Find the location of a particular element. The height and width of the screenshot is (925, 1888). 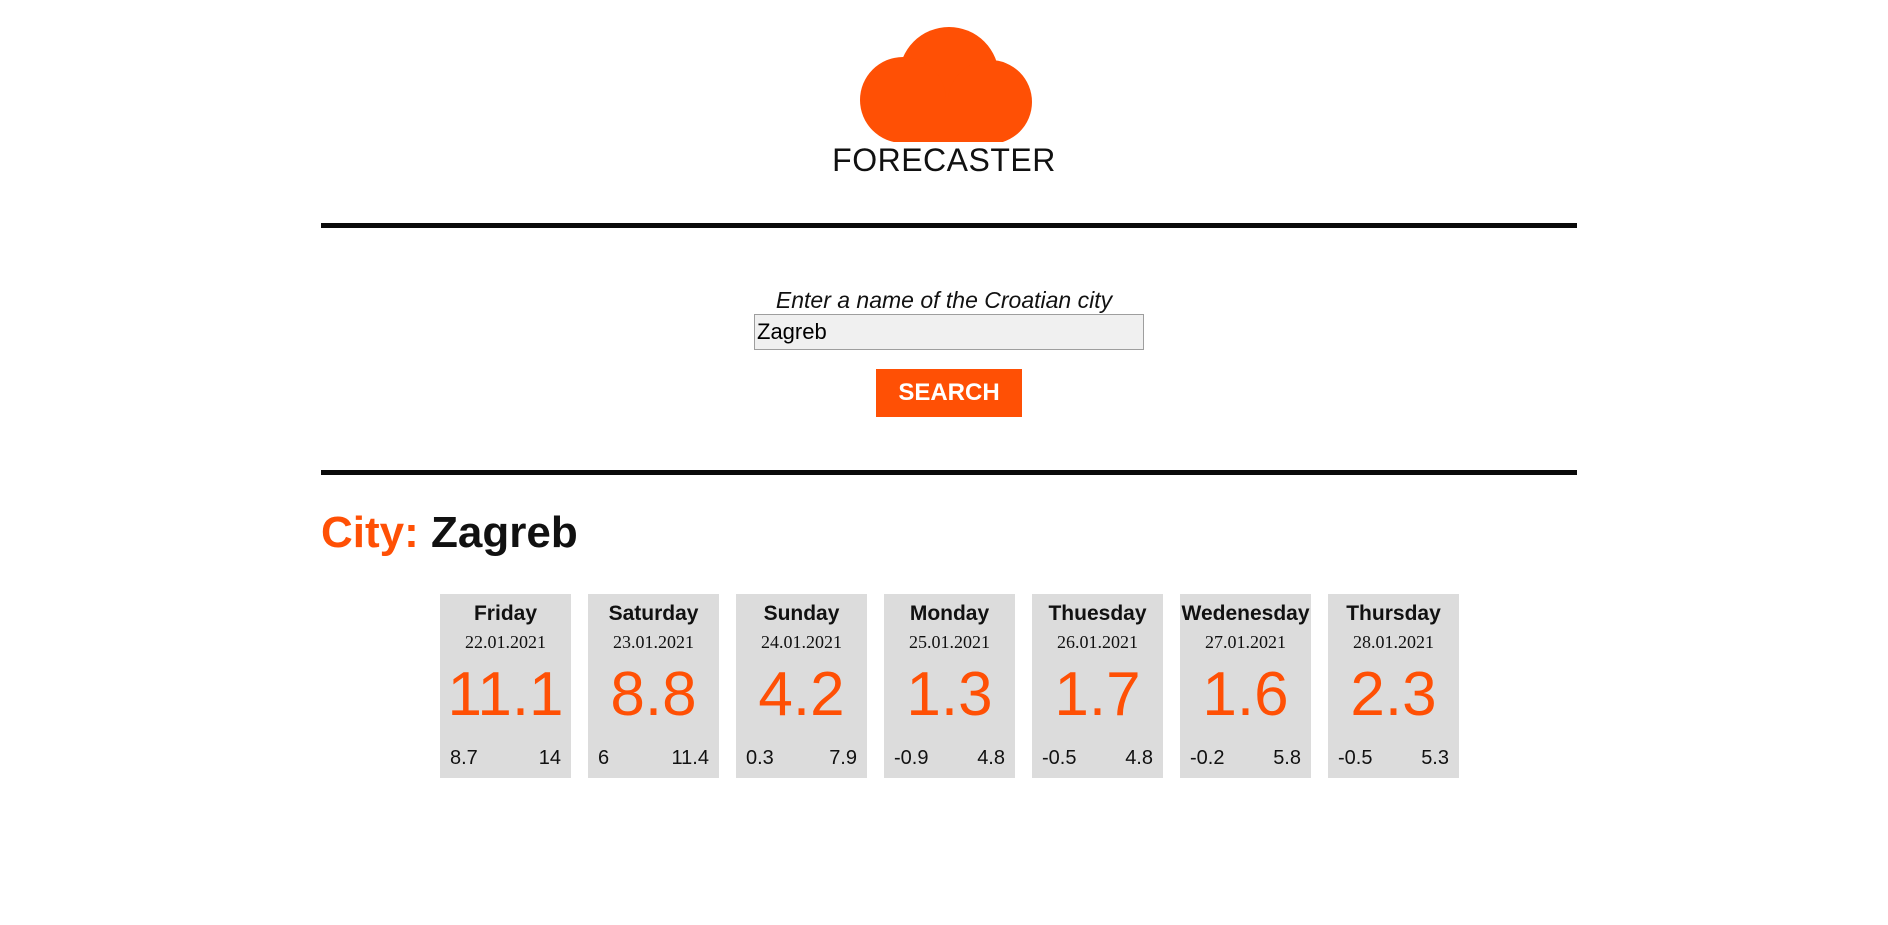

forecast-min-temperature: -0.9 is located at coordinates (911, 758).